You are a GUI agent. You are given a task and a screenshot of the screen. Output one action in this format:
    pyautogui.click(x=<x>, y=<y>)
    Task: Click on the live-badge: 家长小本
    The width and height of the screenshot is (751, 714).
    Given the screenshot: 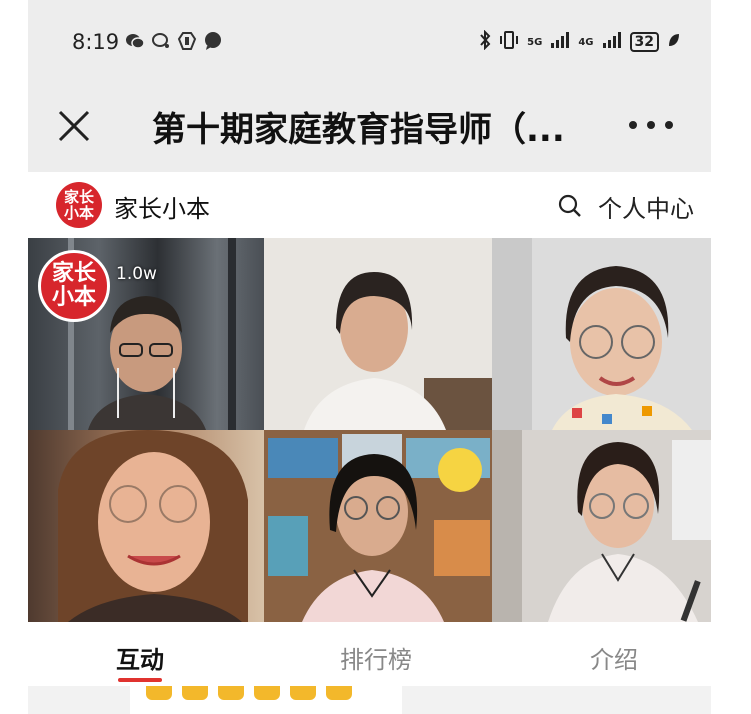 What is the action you would take?
    pyautogui.click(x=70, y=281)
    